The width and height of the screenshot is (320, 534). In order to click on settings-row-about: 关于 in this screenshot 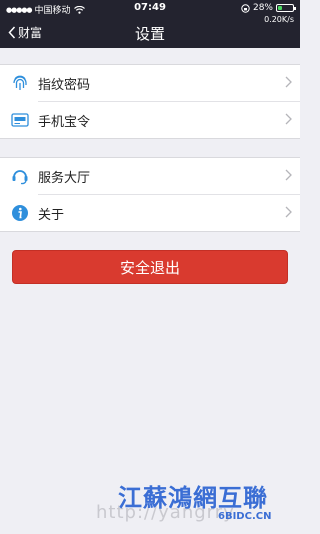, I will do `click(156, 212)`.